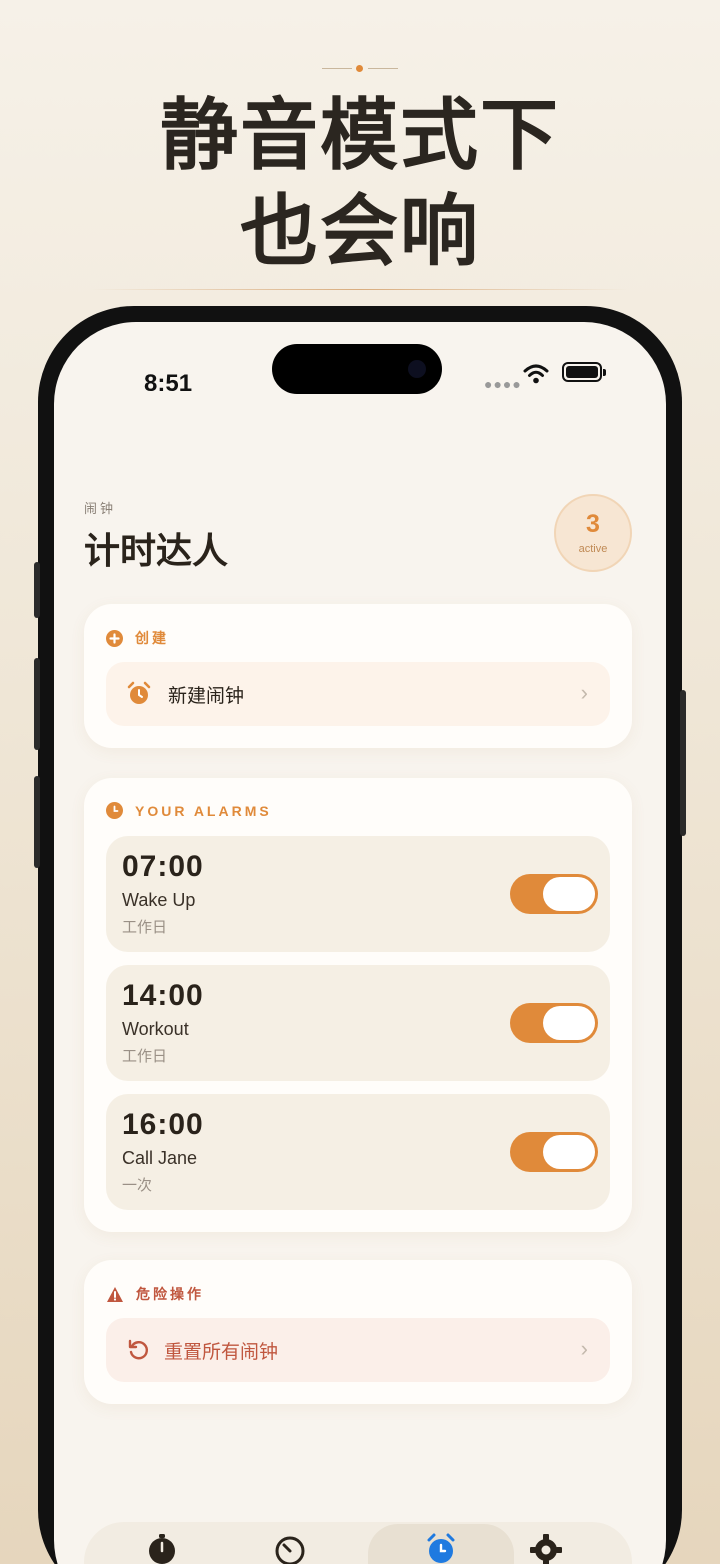 This screenshot has width=720, height=1564. Describe the element at coordinates (163, 995) in the screenshot. I see `alarm-time: 14:00` at that location.